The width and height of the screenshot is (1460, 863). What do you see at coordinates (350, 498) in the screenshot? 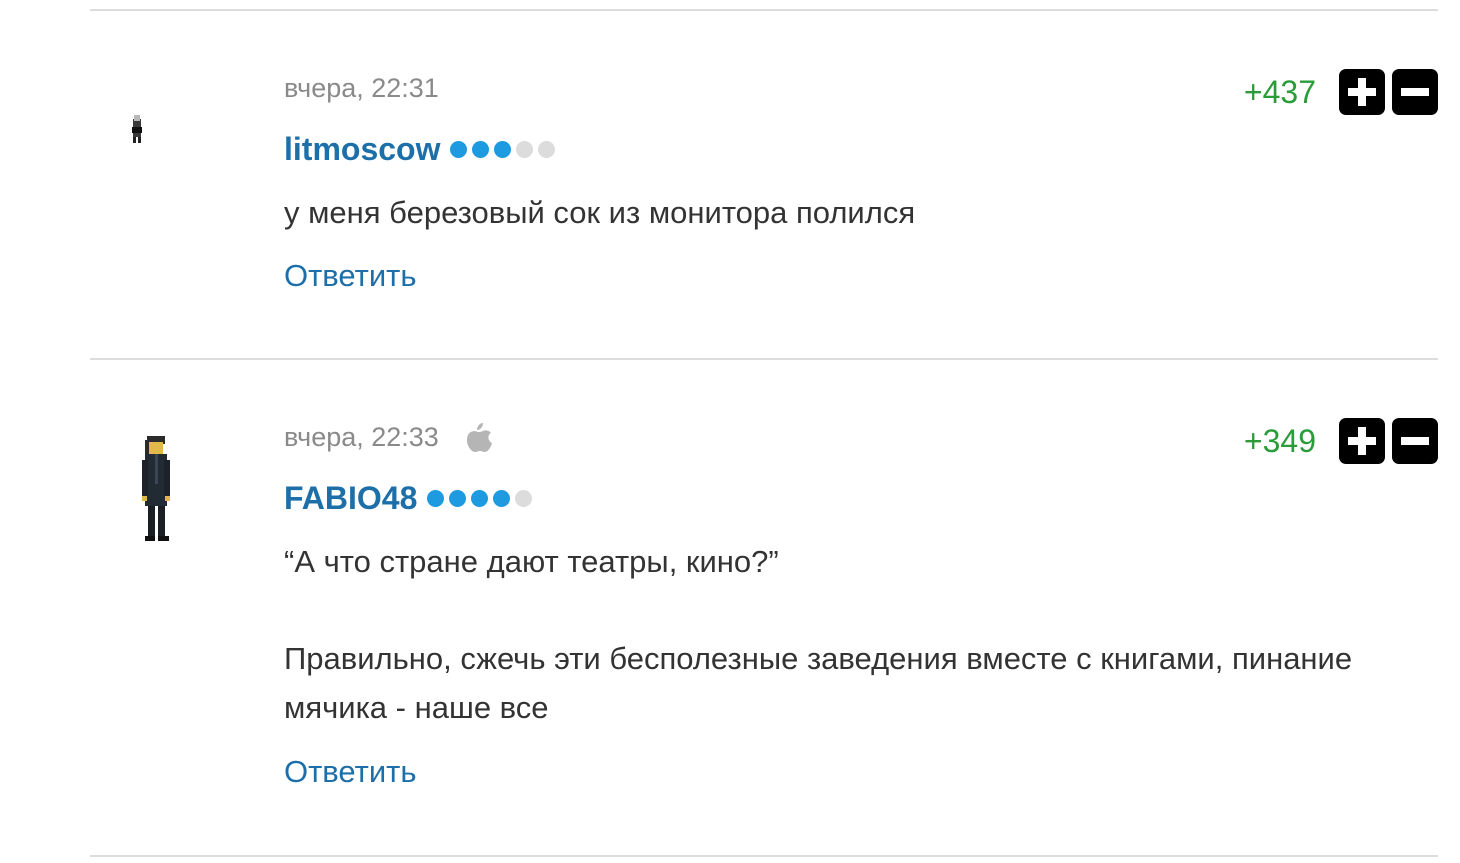
I see `author-link: FABIO48` at bounding box center [350, 498].